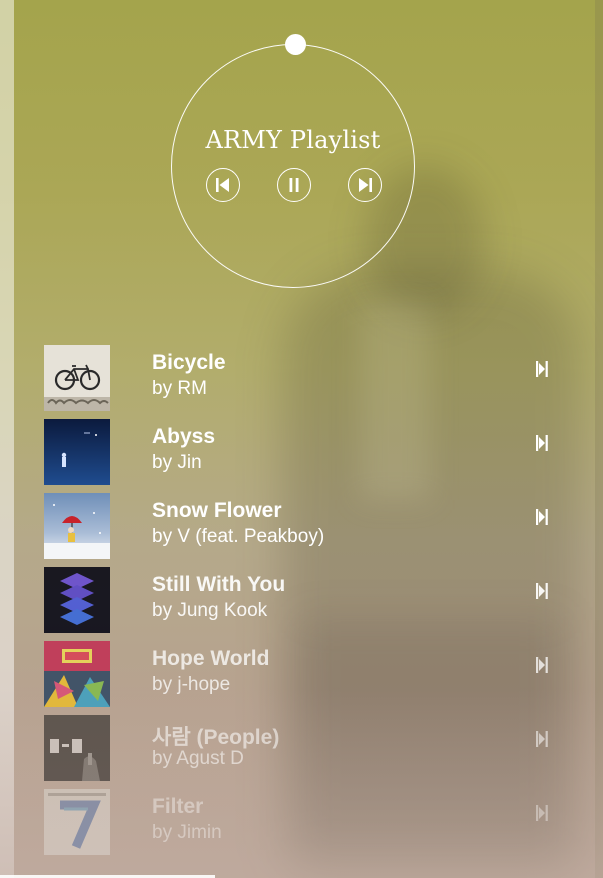 This screenshot has width=603, height=878. What do you see at coordinates (187, 832) in the screenshot?
I see `track-artist: by Jimin` at bounding box center [187, 832].